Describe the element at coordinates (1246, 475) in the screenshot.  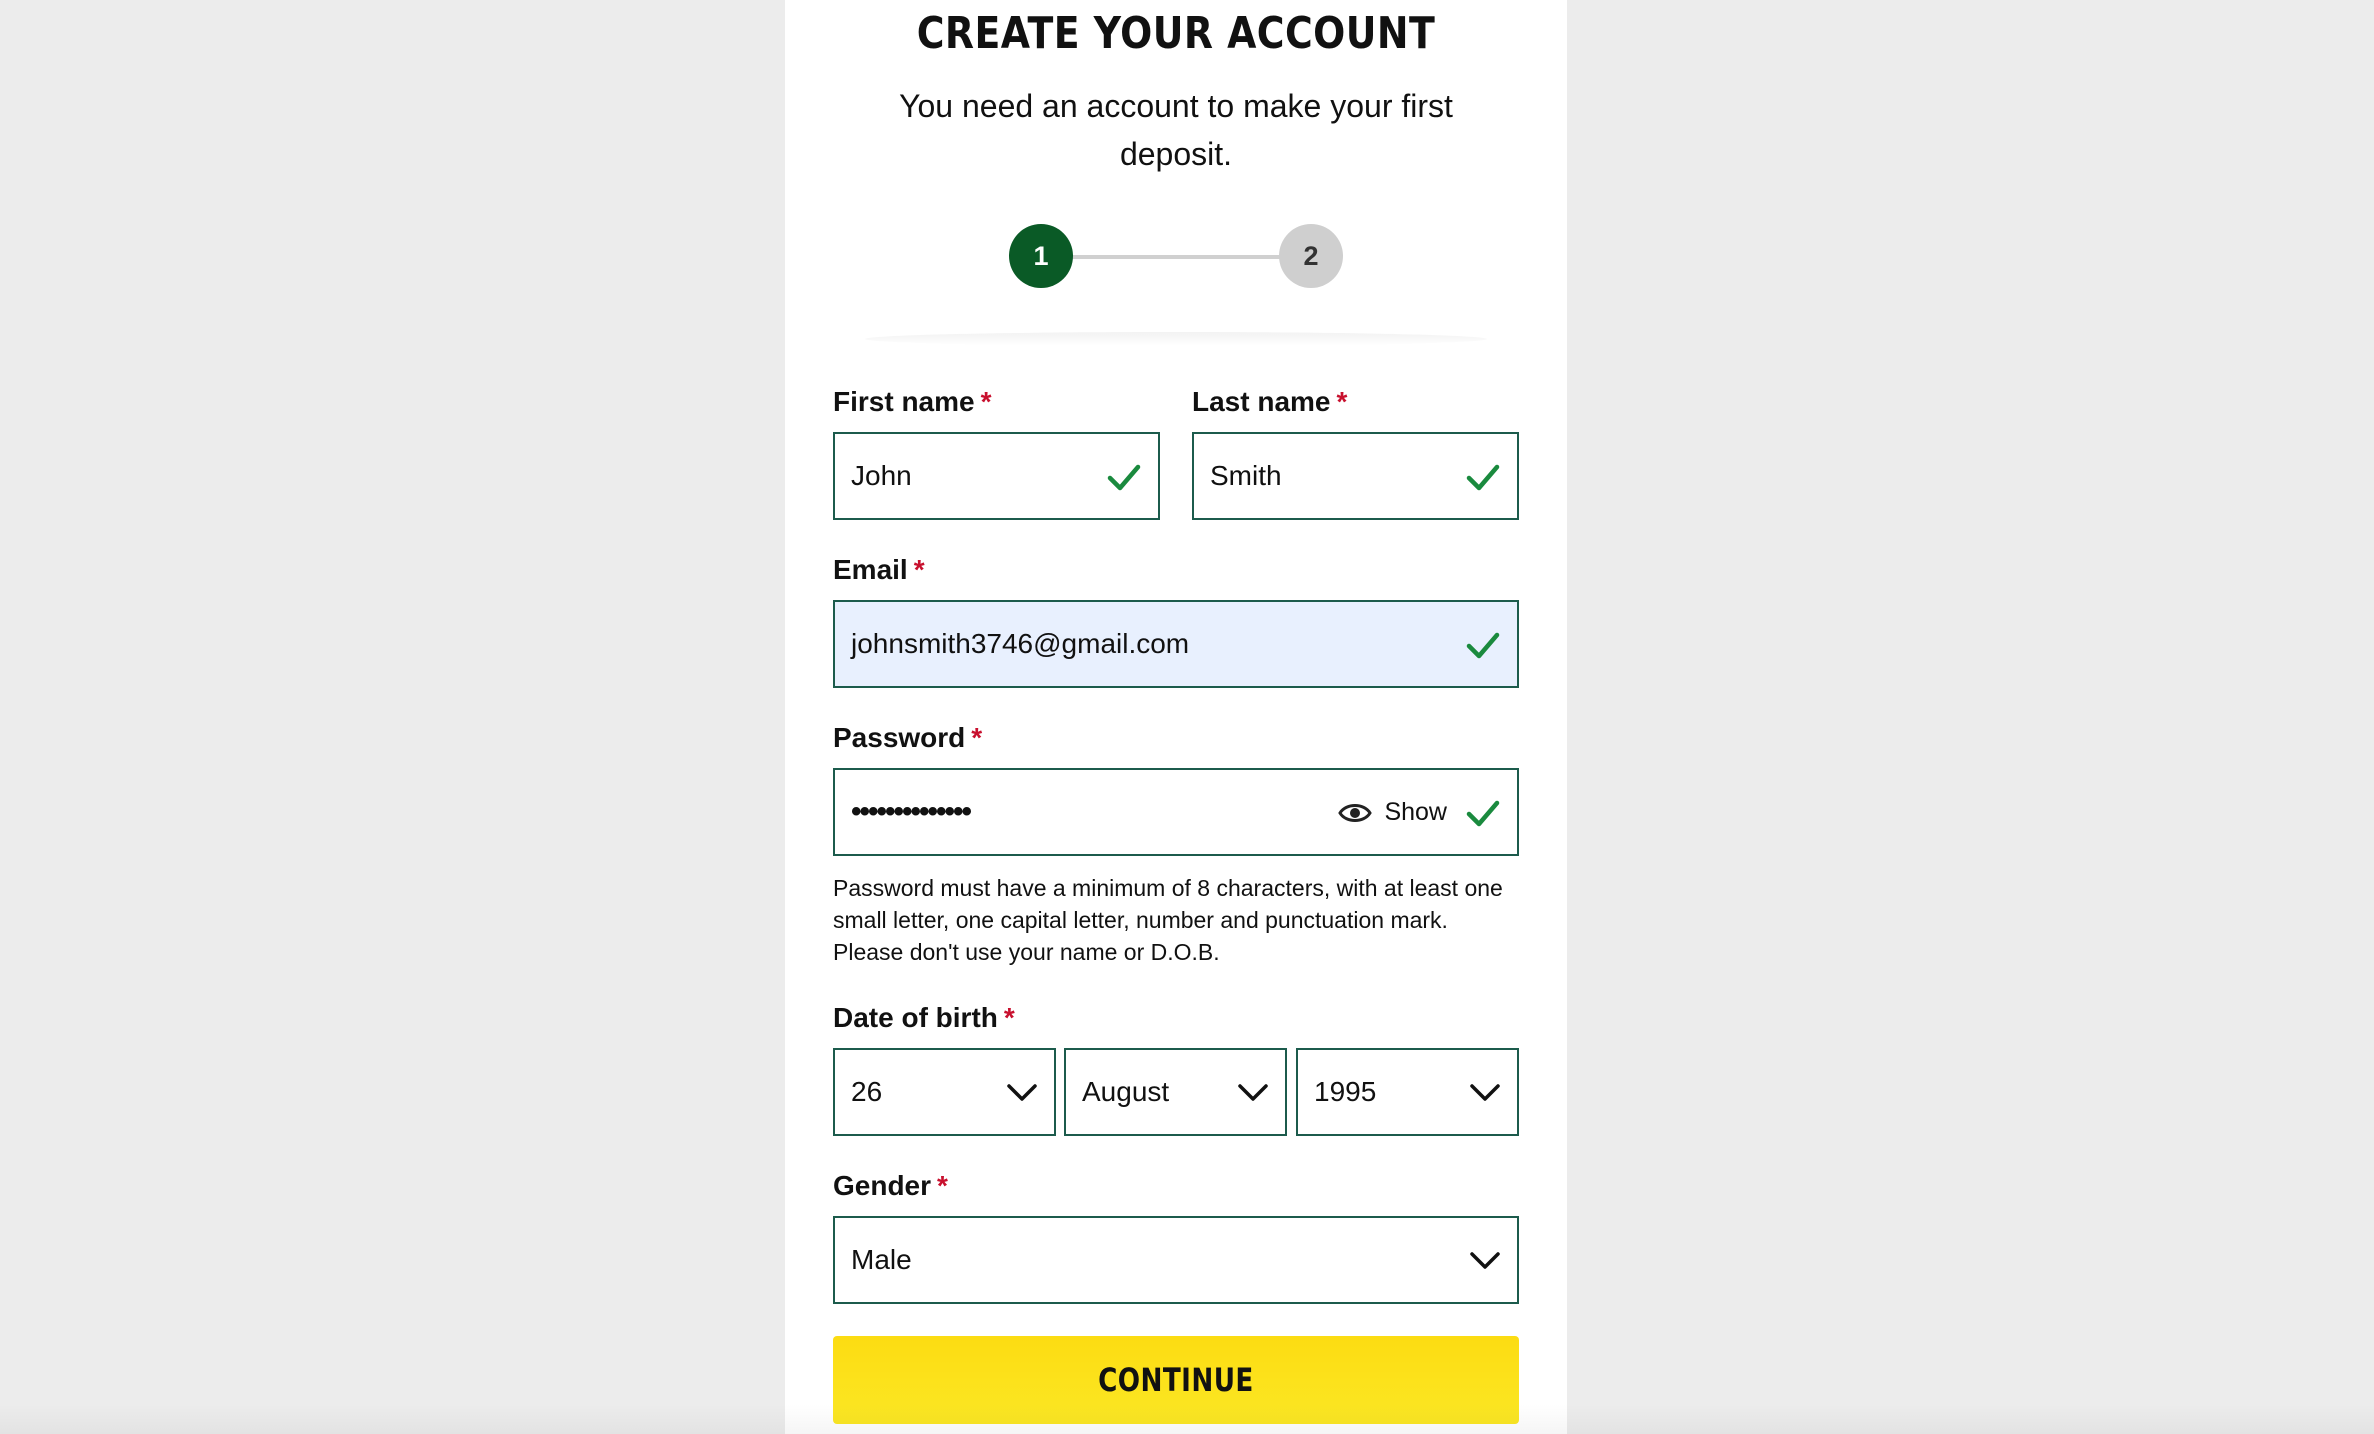
I see `last-name-value: Smith` at that location.